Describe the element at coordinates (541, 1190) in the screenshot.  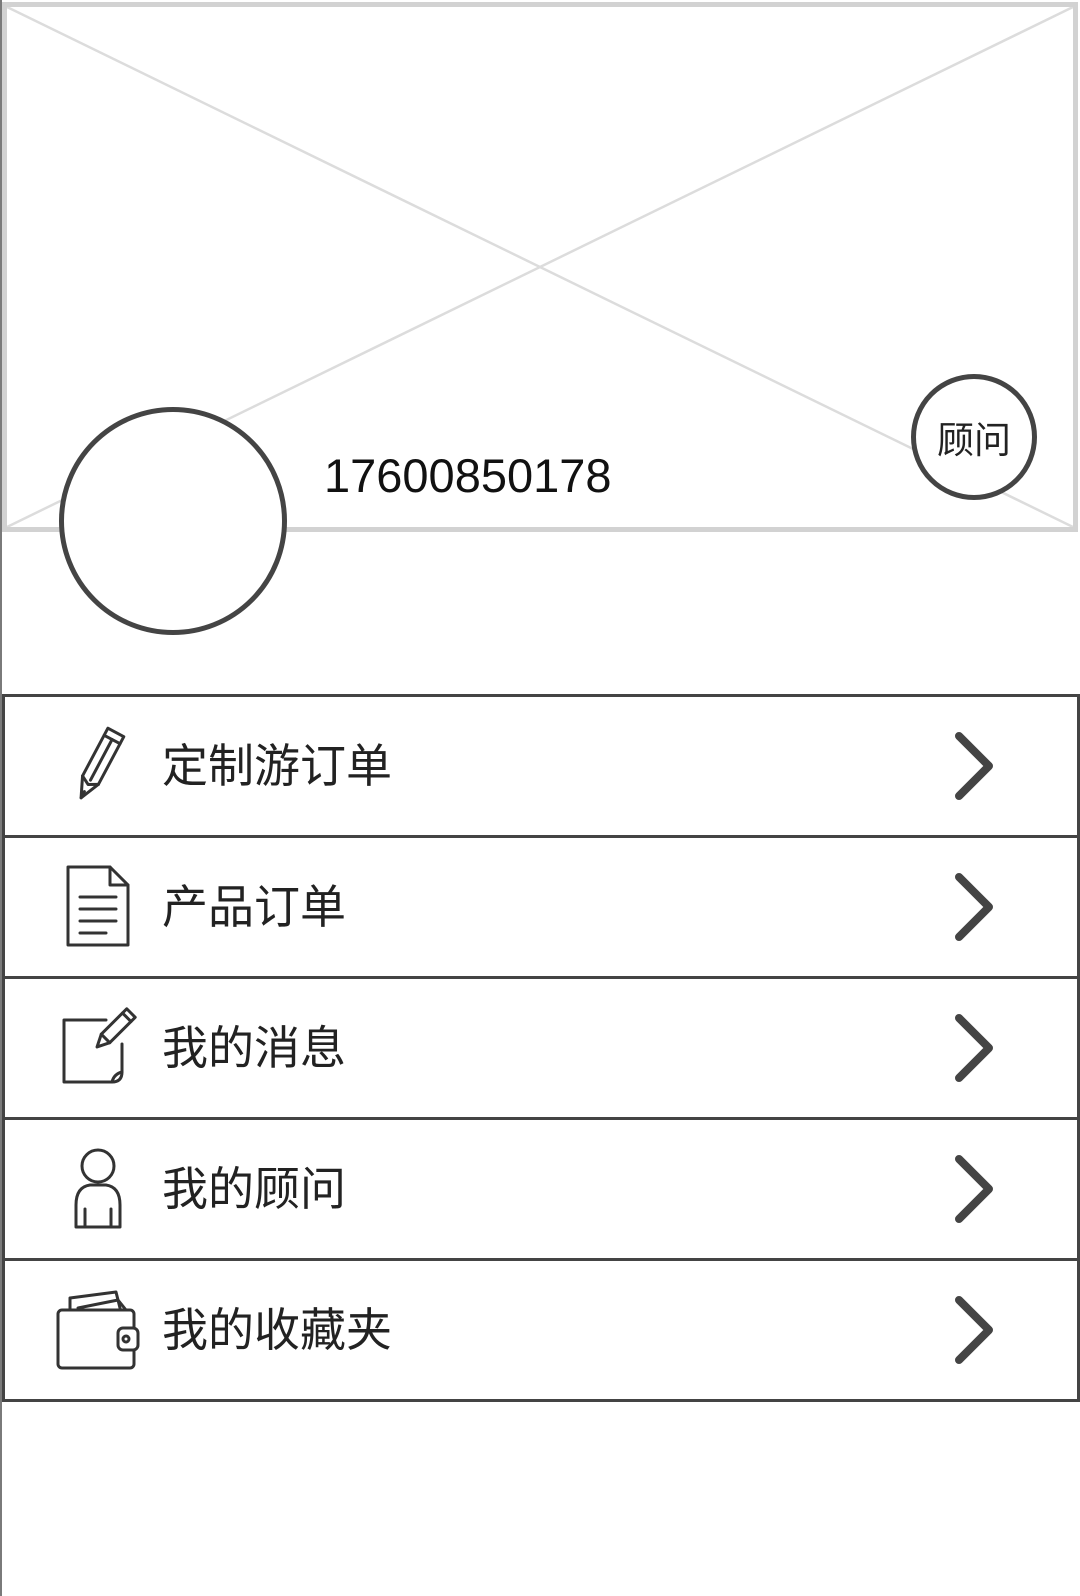
I see `menu-item-my-advisor: 我的顾问` at that location.